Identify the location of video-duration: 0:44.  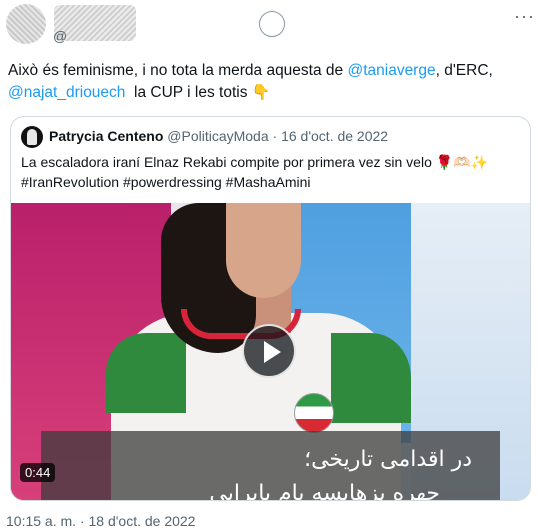
(38, 472).